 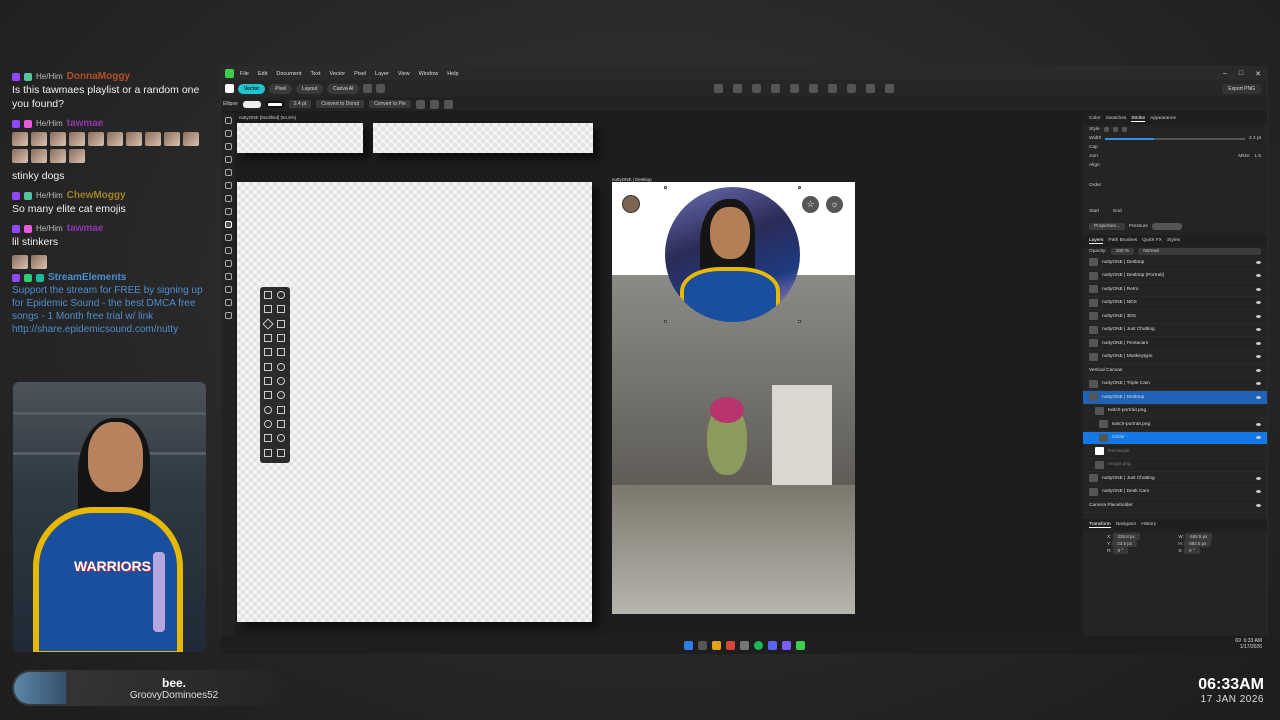 I want to click on node-tool-icon, so click(x=228, y=133).